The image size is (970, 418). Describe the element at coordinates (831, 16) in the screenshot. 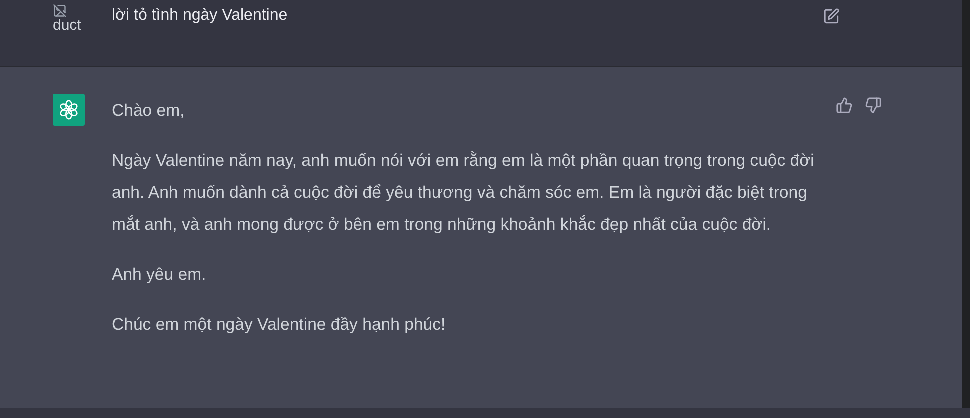

I see `edit-icon` at that location.